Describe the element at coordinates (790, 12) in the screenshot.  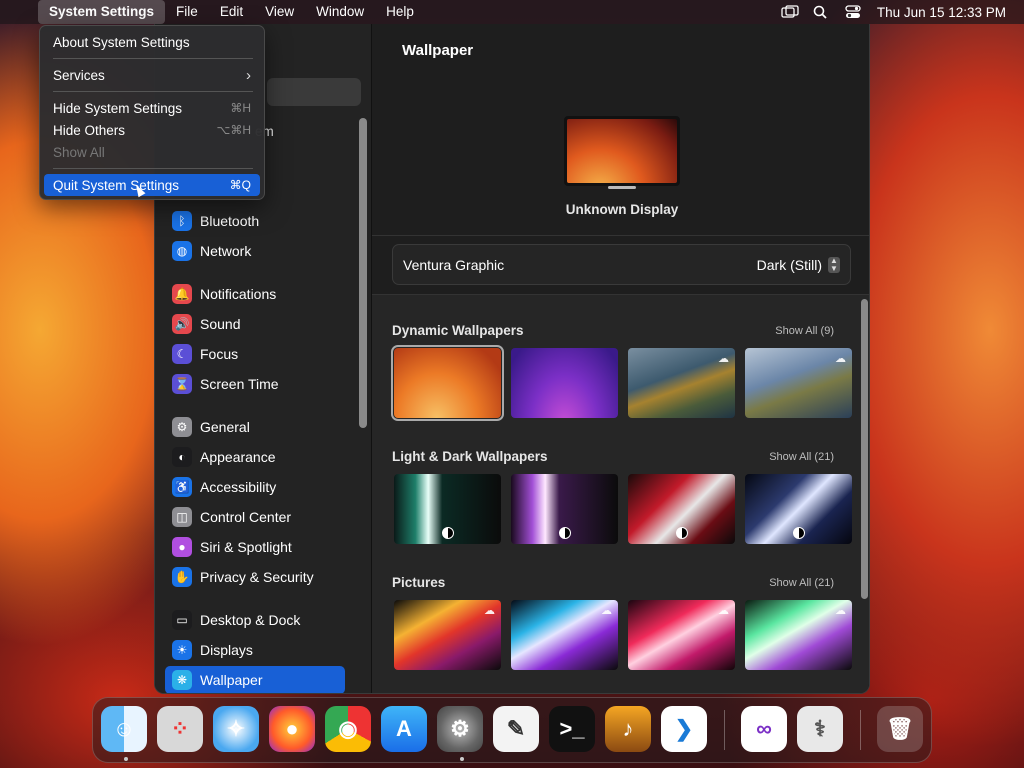
I see `screen-mirroring-icon` at that location.